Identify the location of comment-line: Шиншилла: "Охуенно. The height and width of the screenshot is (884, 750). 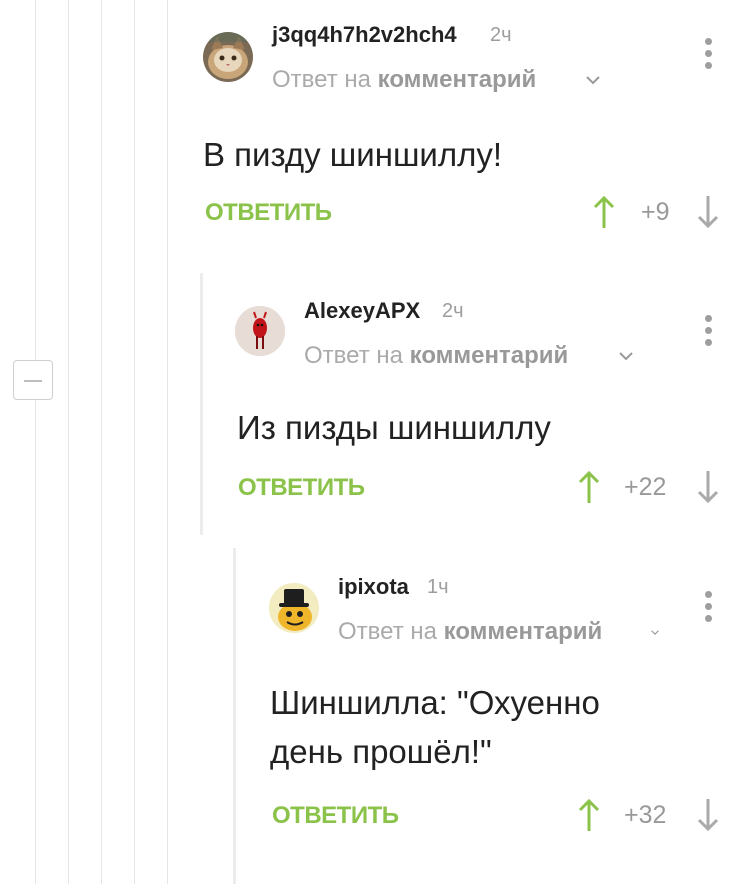
(435, 702).